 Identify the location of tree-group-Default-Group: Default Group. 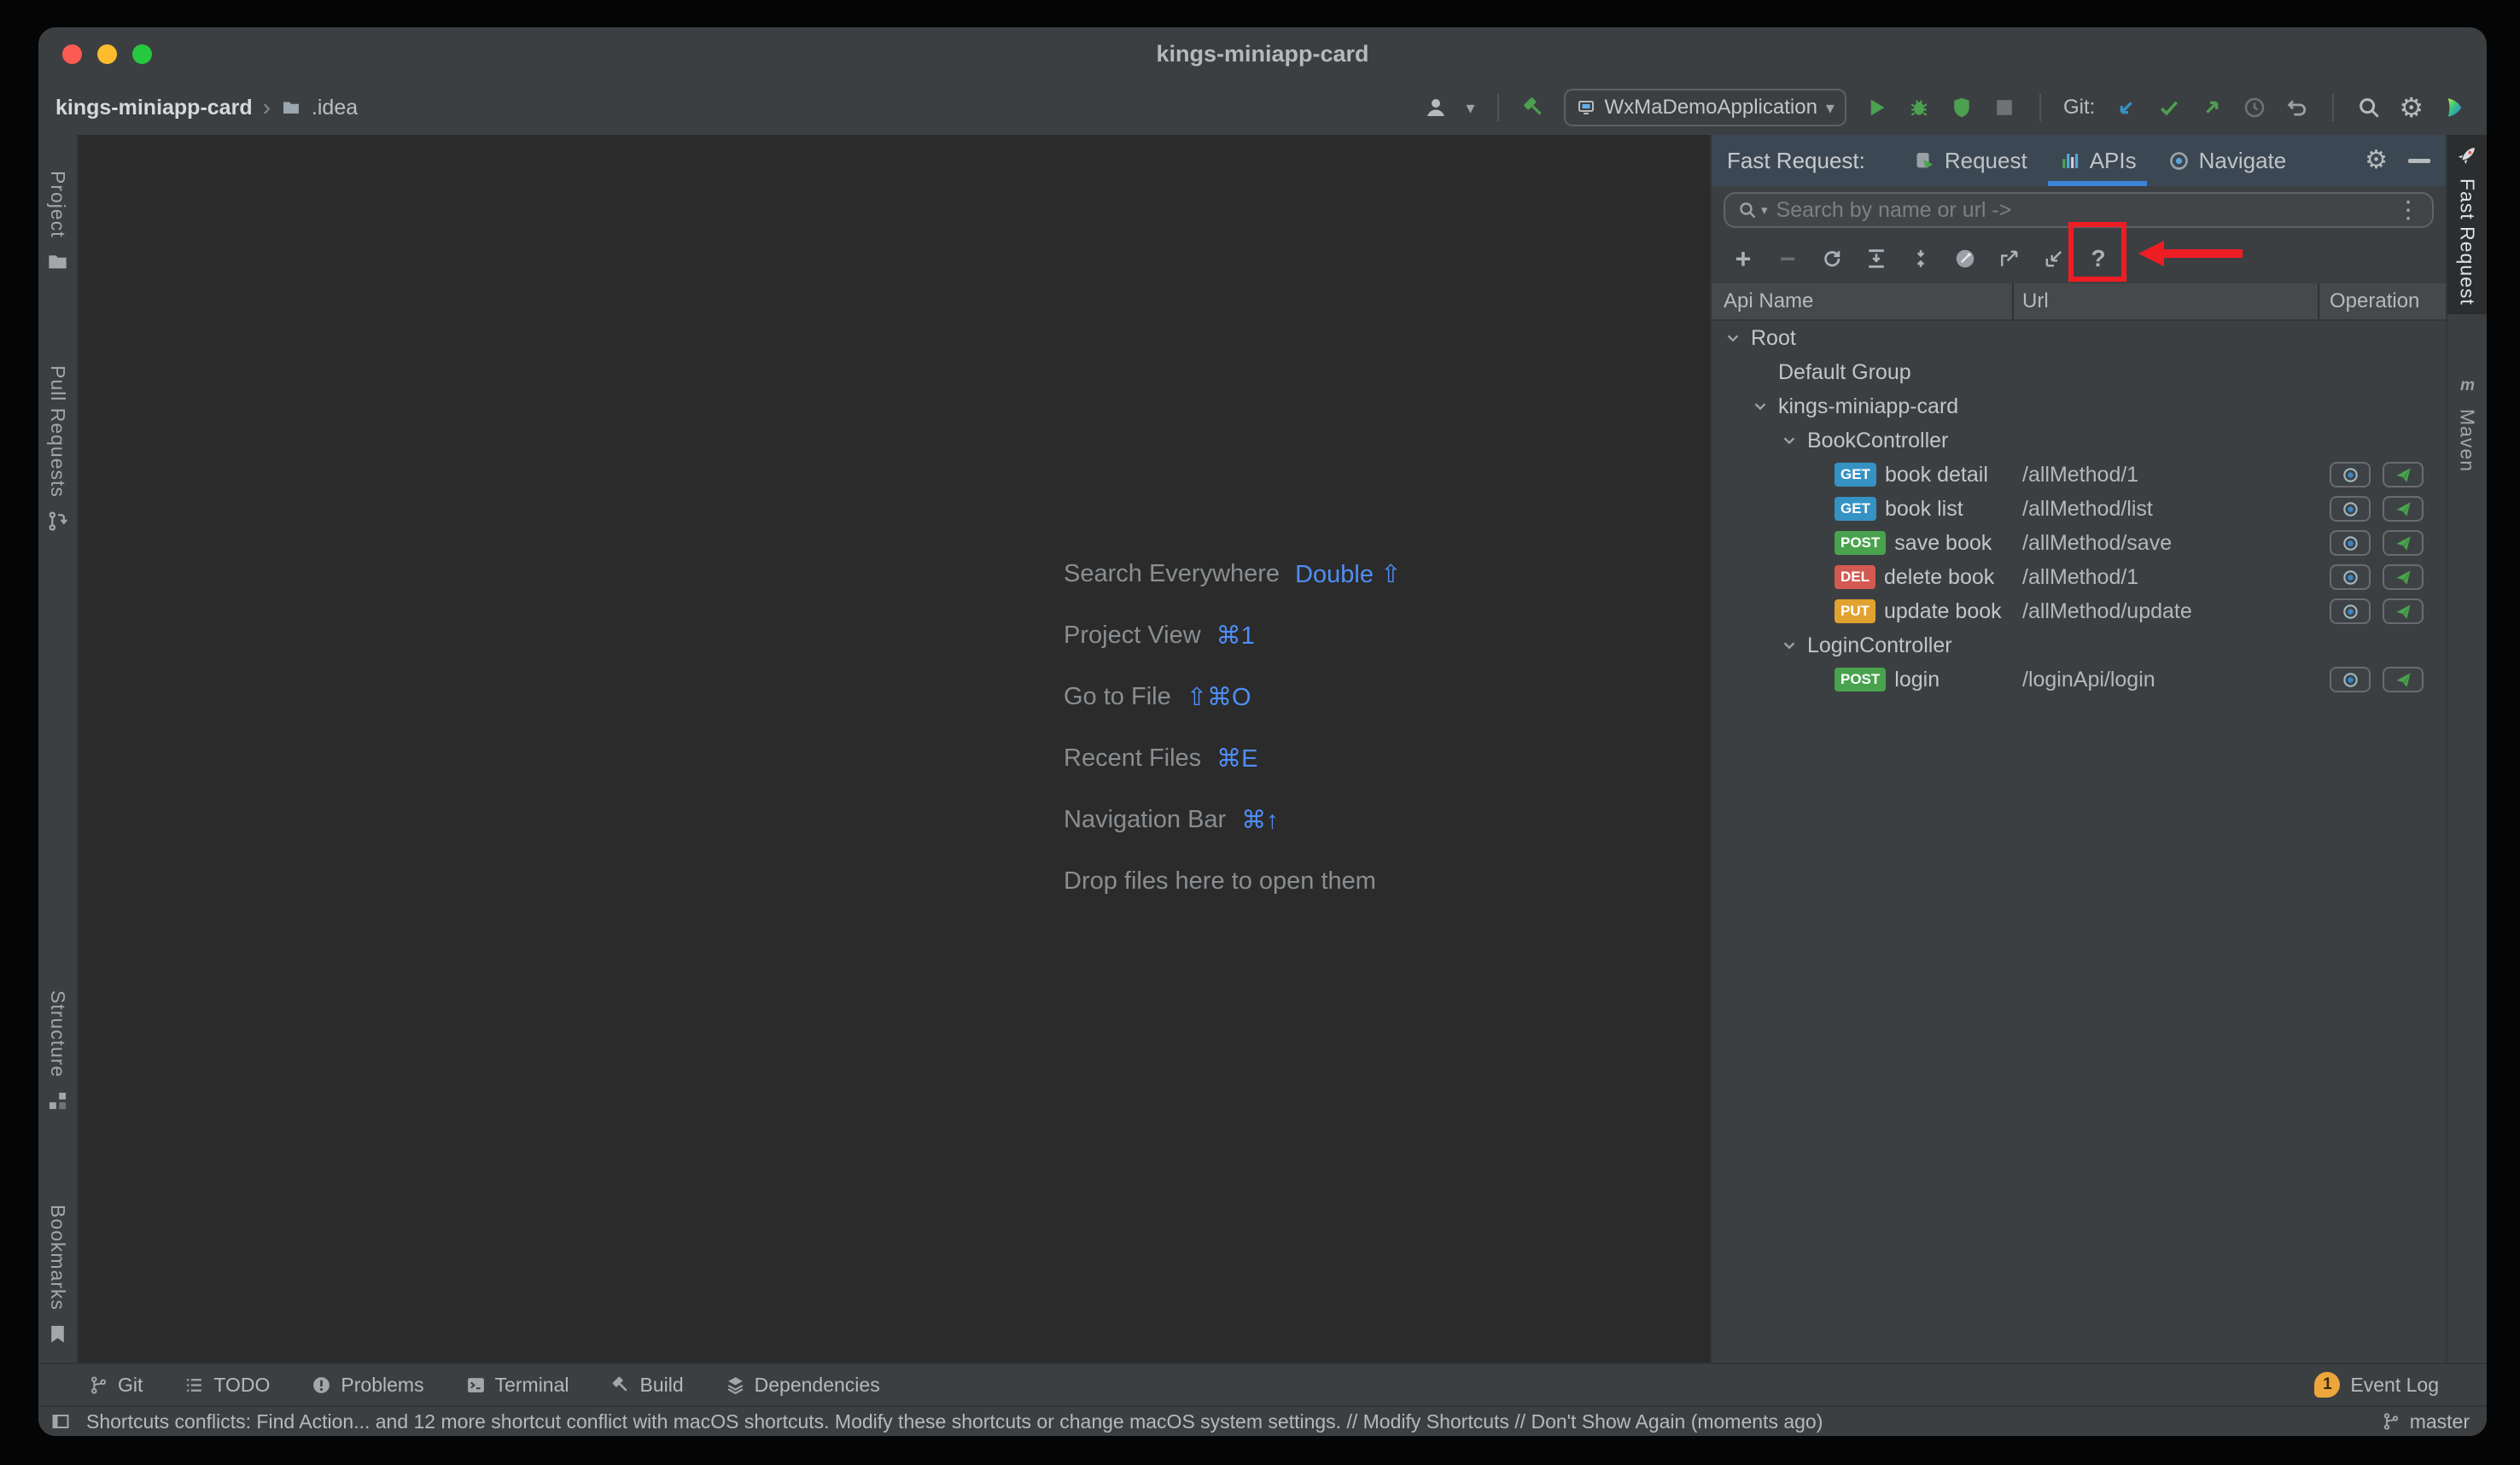
(2079, 372).